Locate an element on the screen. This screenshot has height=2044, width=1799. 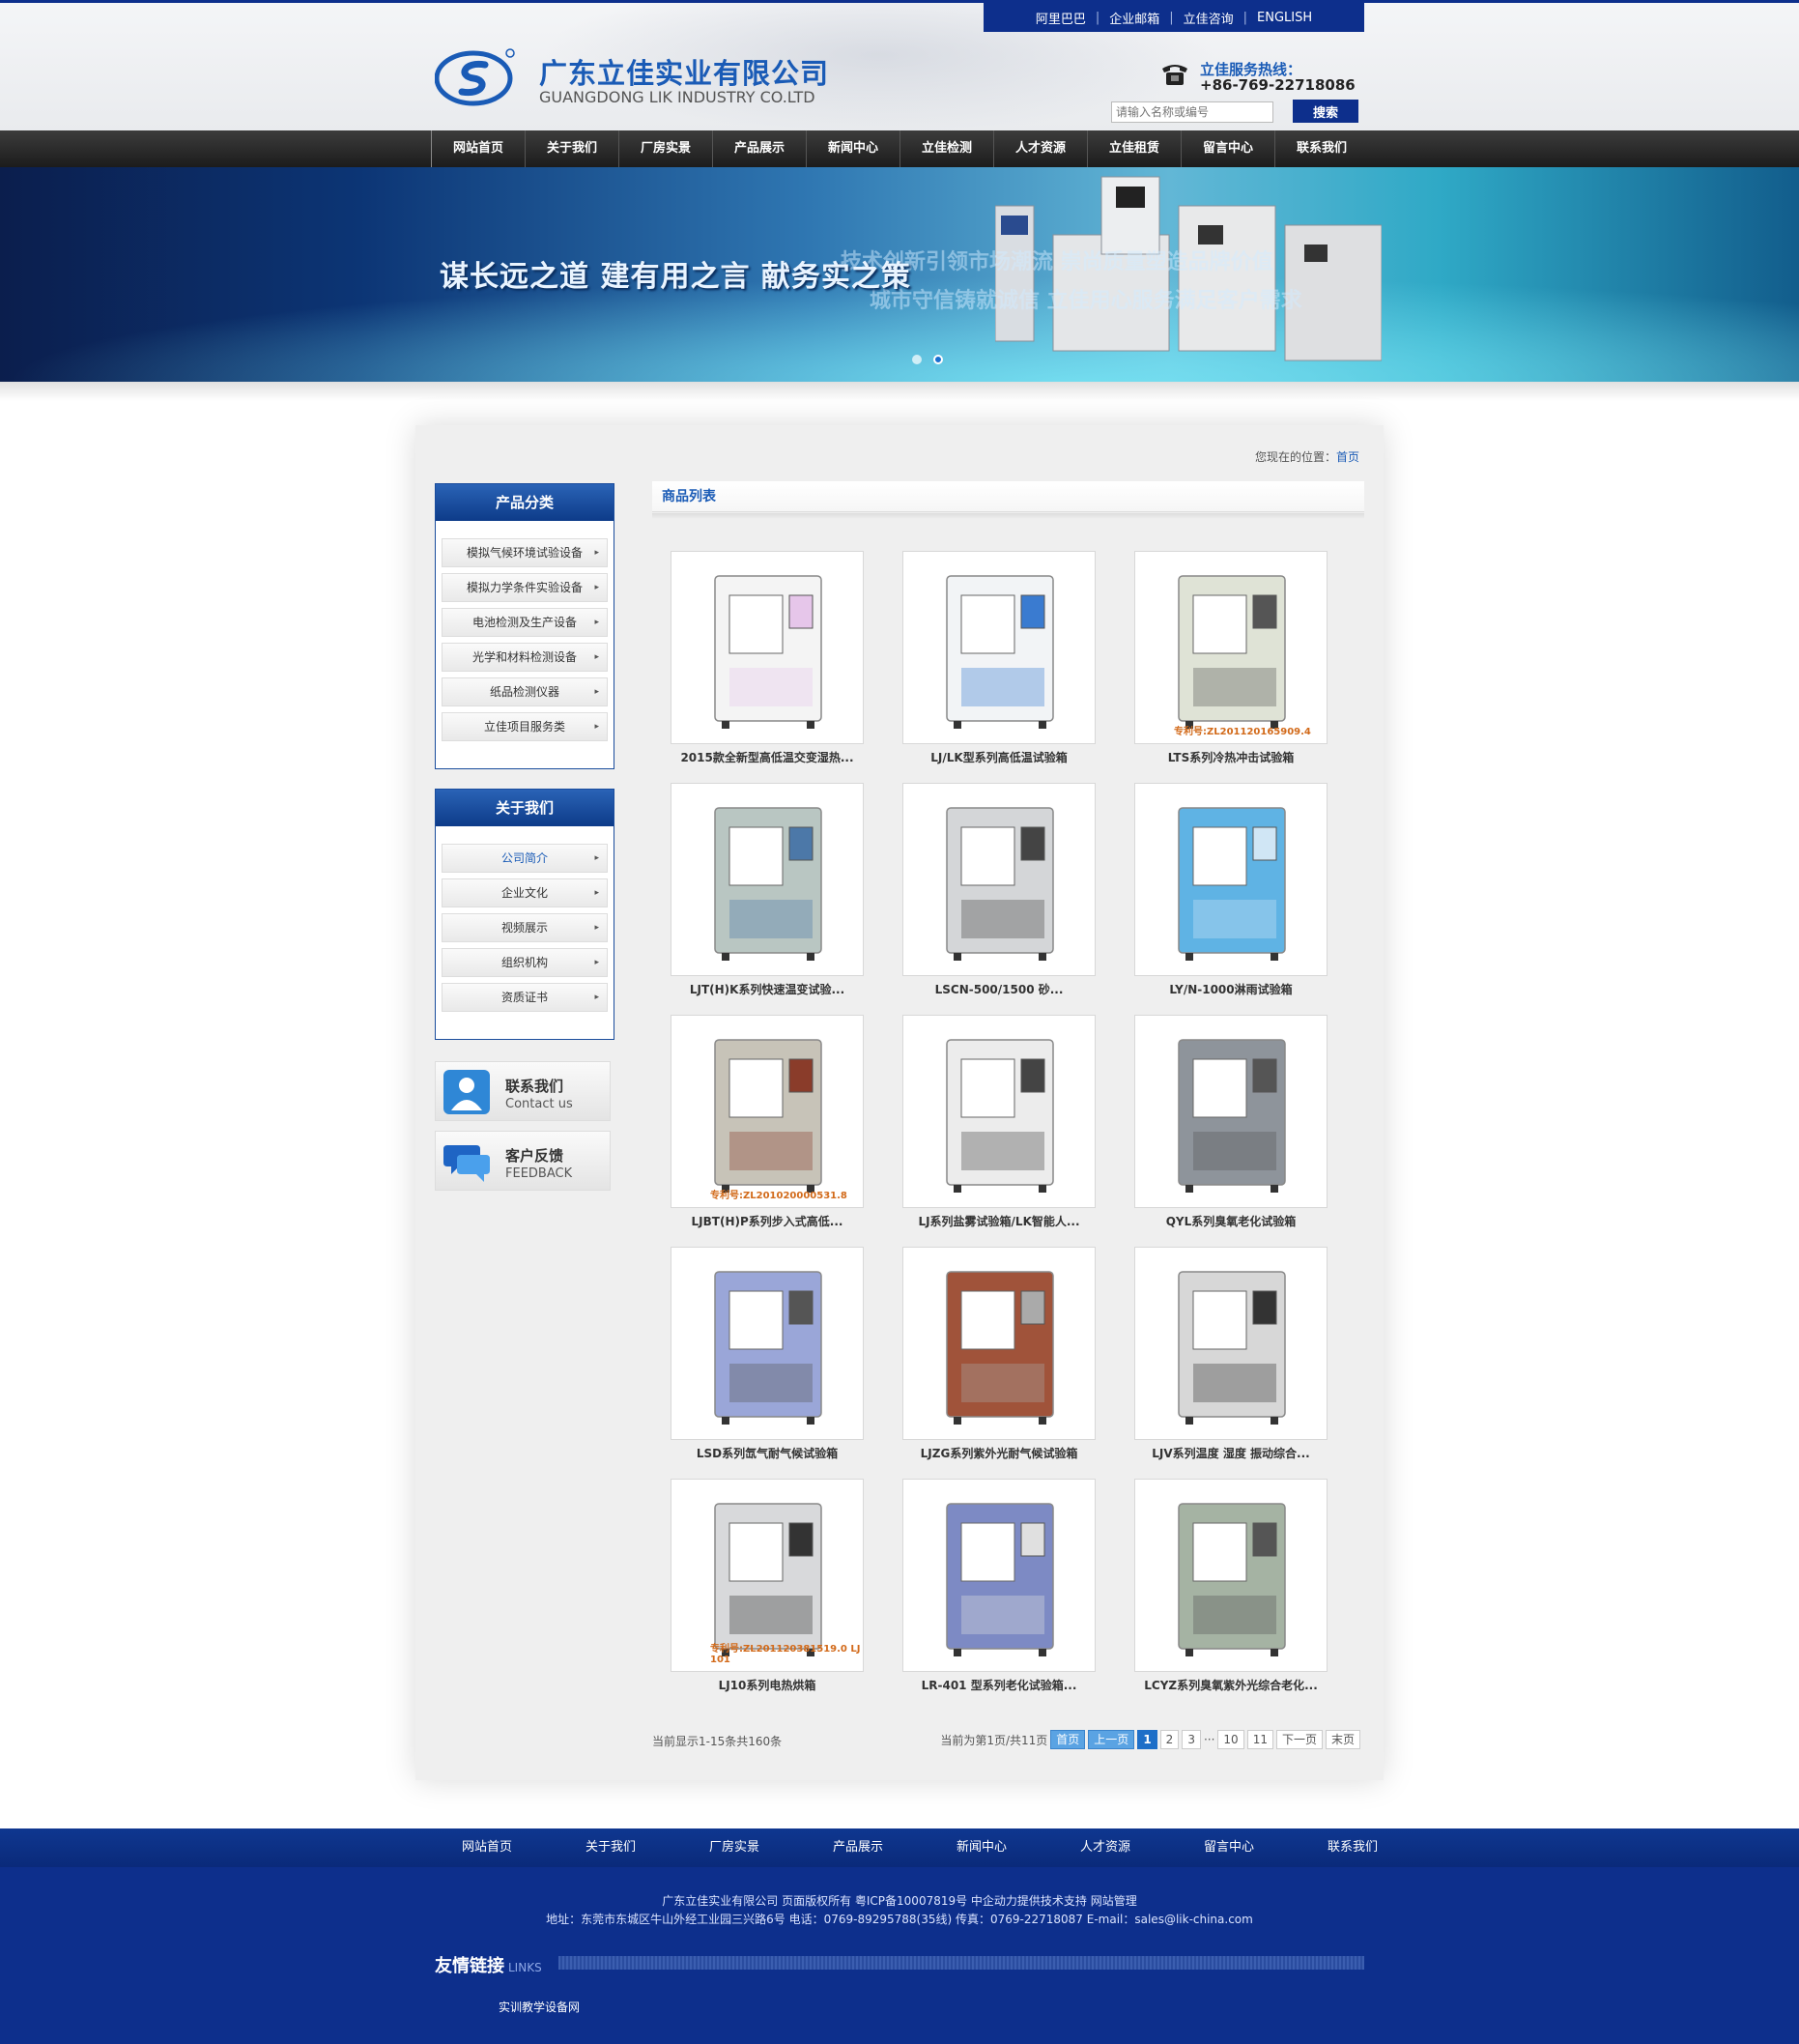
category-item: 模拟力学条件实验设备 is located at coordinates (525, 587).